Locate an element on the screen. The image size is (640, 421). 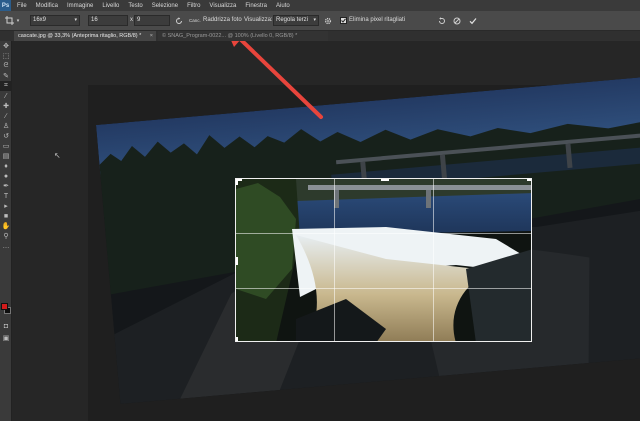
menu-file: File is located at coordinates (20, 6).